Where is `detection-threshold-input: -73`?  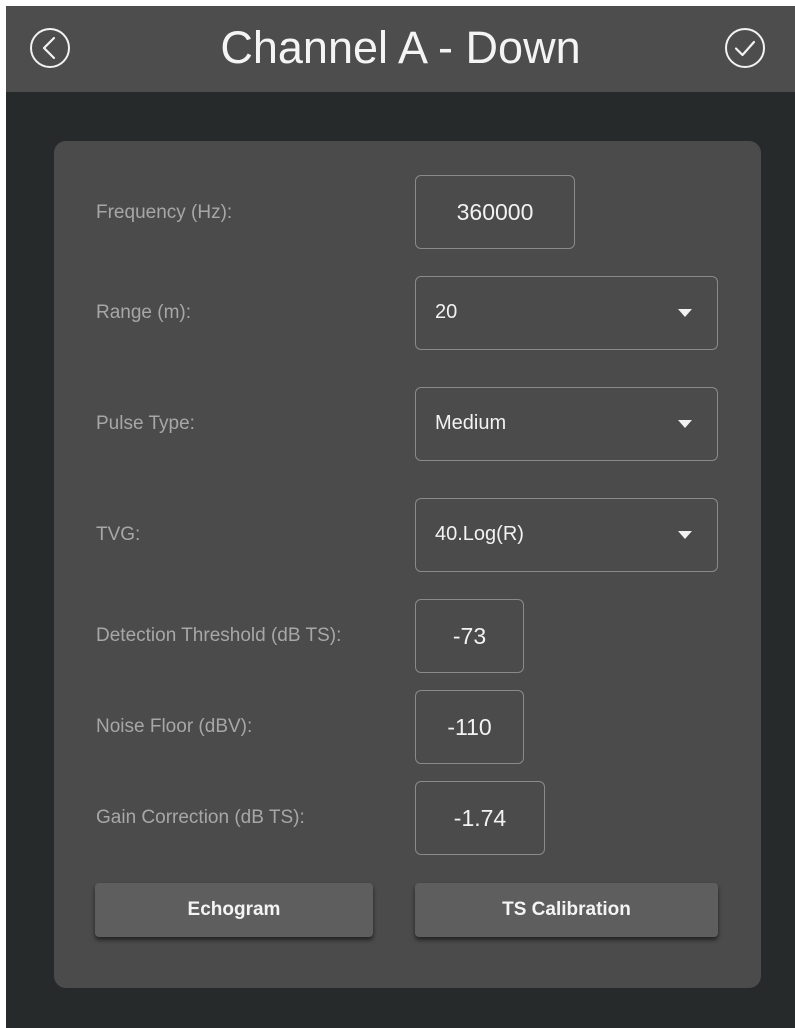 detection-threshold-input: -73 is located at coordinates (469, 636).